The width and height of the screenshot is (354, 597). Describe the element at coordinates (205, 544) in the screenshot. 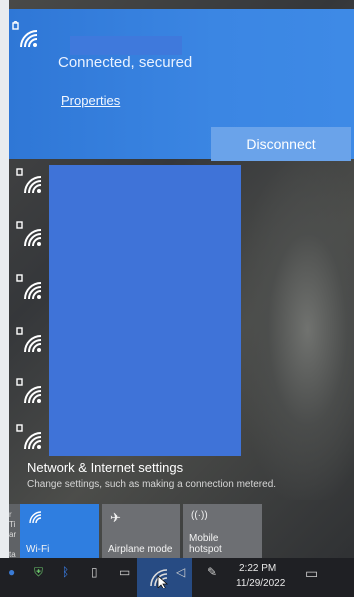

I see `hotspot-tile-label: Mobile hotspot` at that location.